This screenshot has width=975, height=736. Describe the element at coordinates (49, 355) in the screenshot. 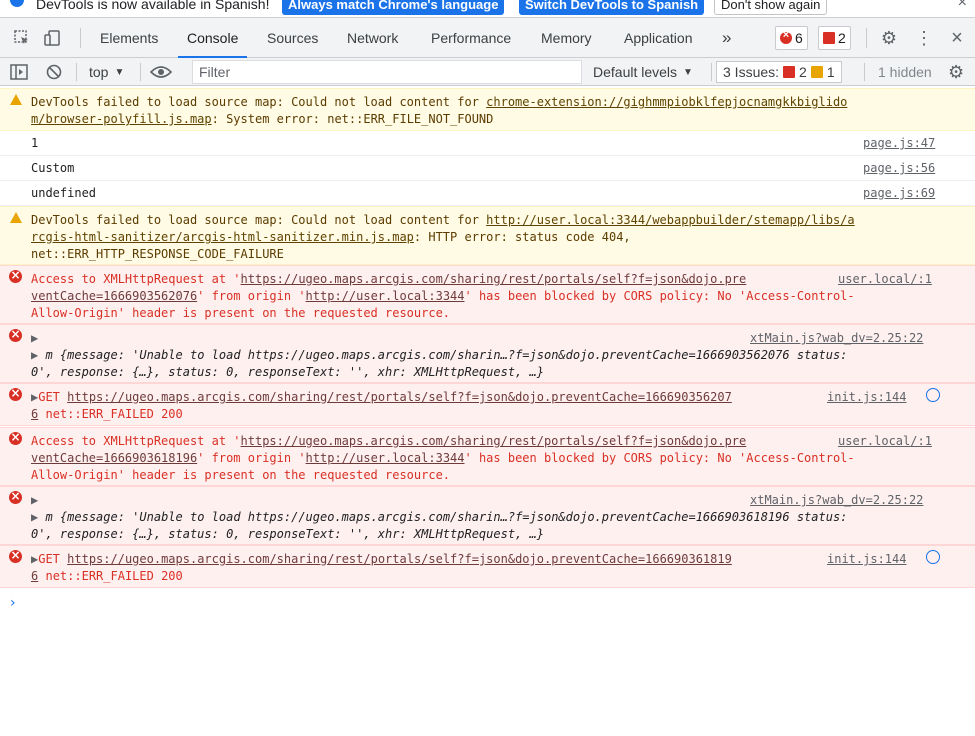

I see `object-prefix: m` at that location.